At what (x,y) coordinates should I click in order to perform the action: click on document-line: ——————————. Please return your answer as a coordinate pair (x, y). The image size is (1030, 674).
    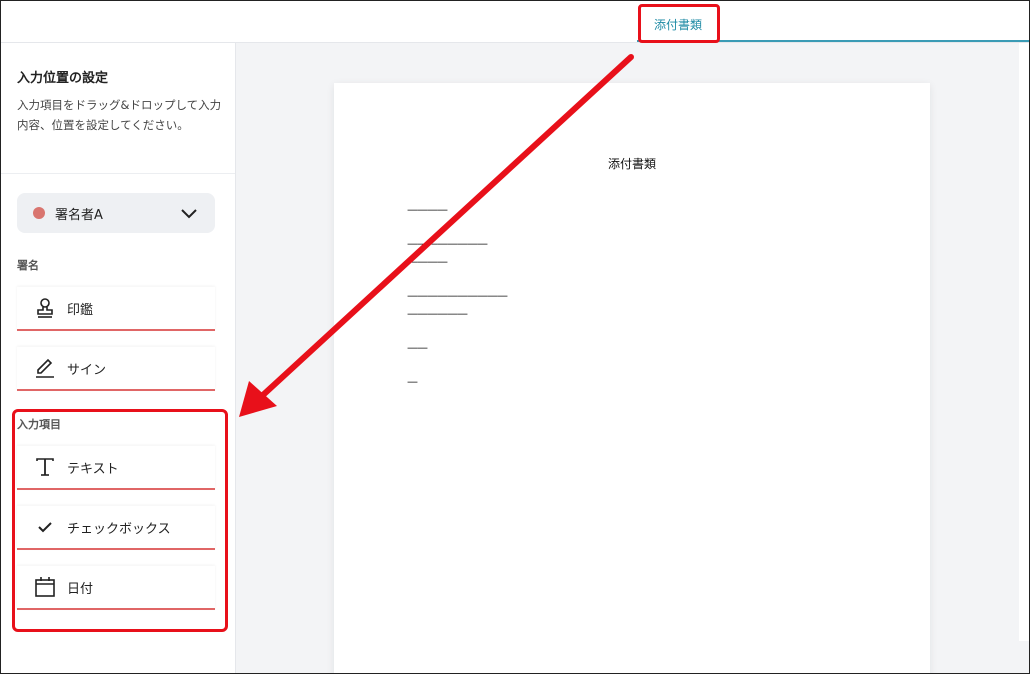
    Looking at the image, I should click on (457, 295).